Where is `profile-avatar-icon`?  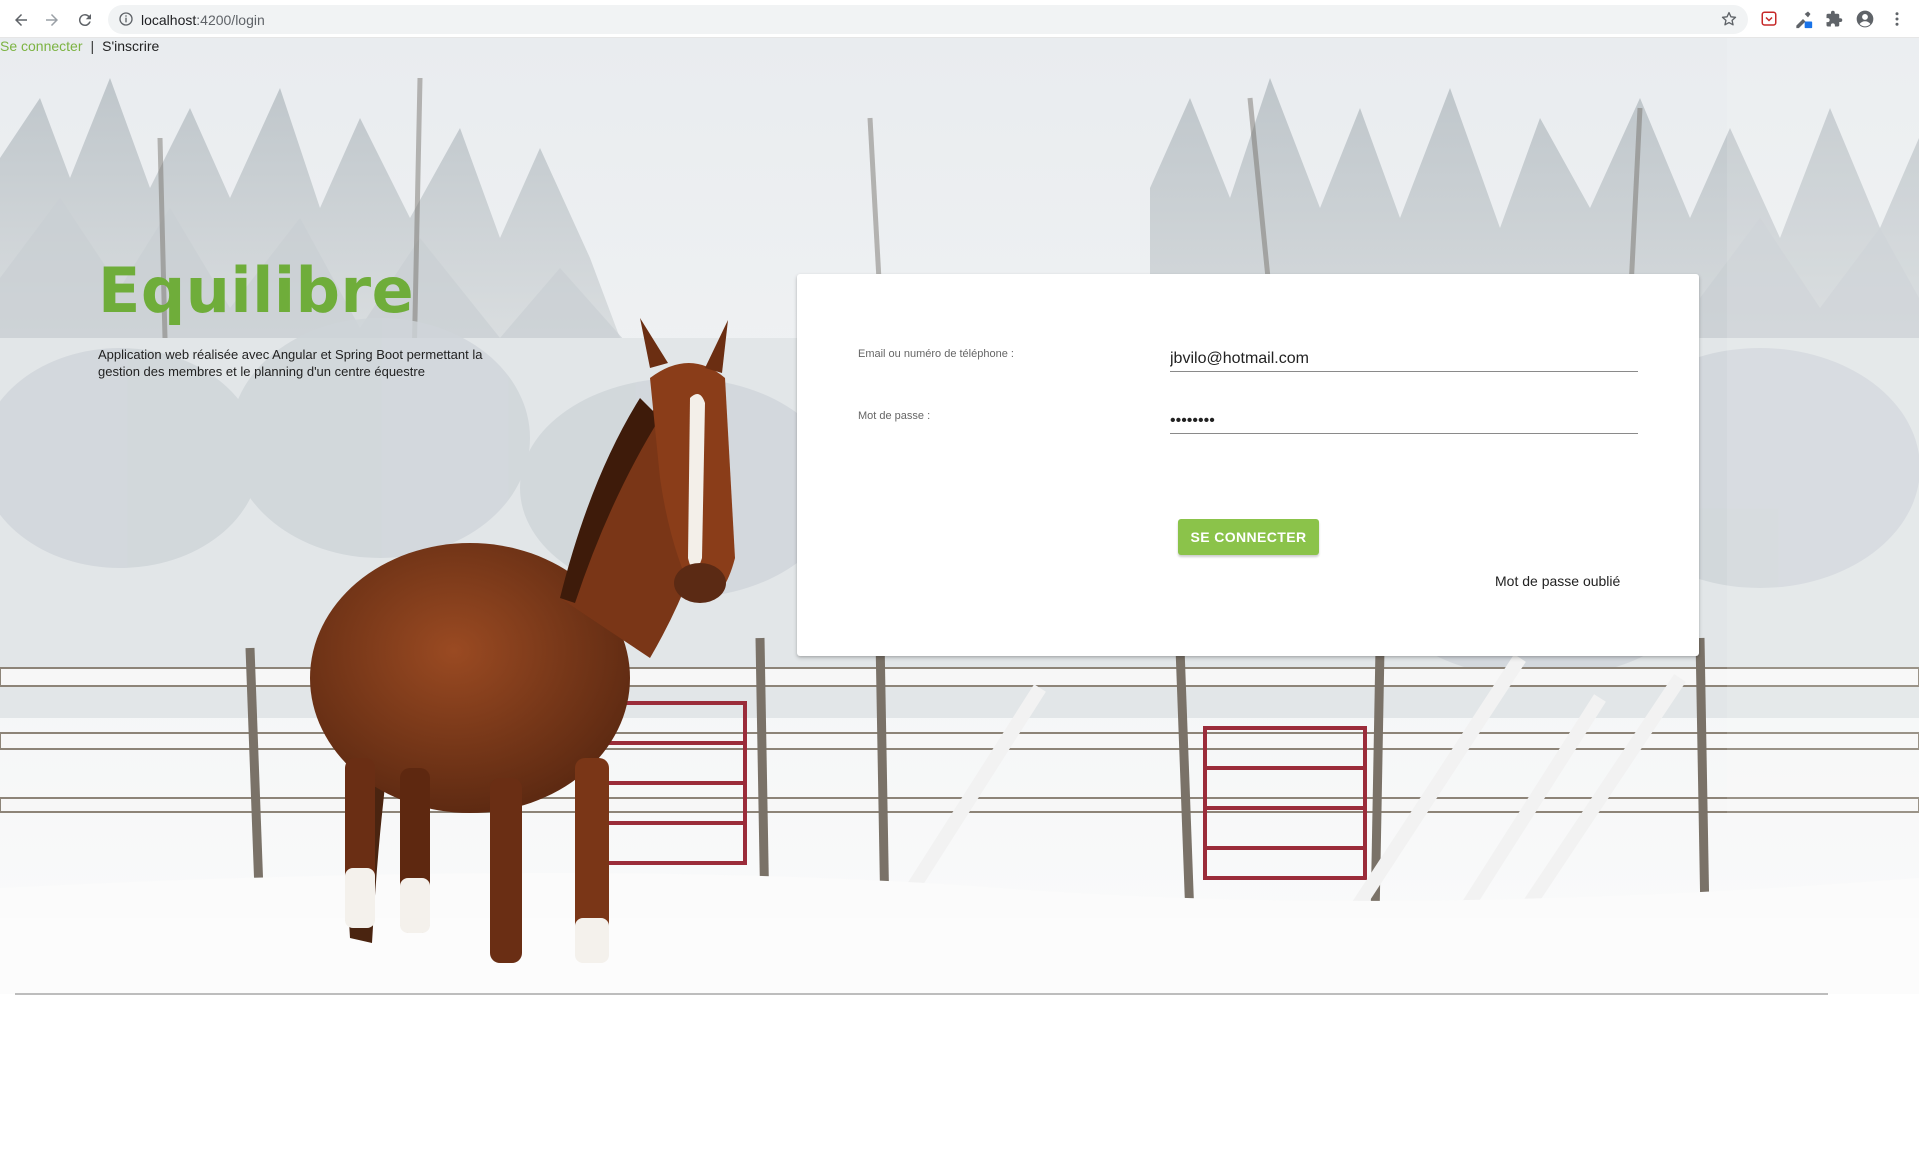 profile-avatar-icon is located at coordinates (1865, 19).